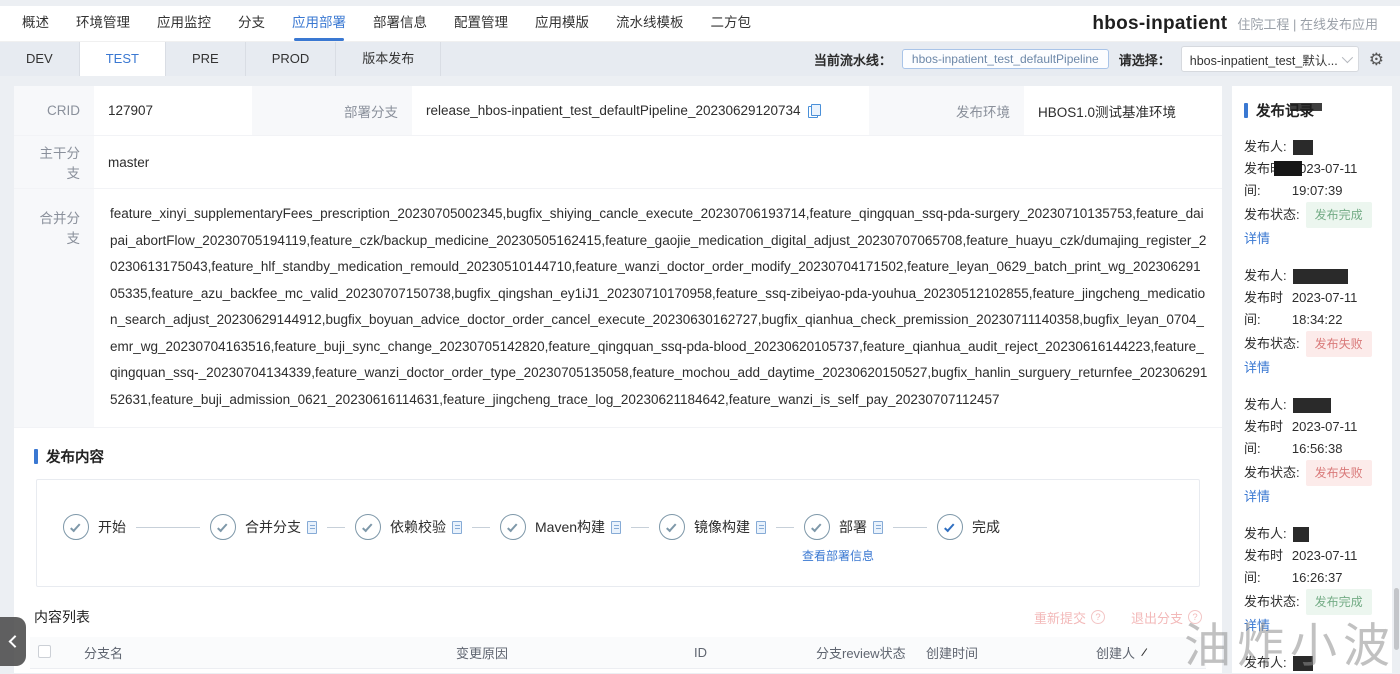 The width and height of the screenshot is (1400, 674). Describe the element at coordinates (112, 527) in the screenshot. I see `step-label: 开始` at that location.